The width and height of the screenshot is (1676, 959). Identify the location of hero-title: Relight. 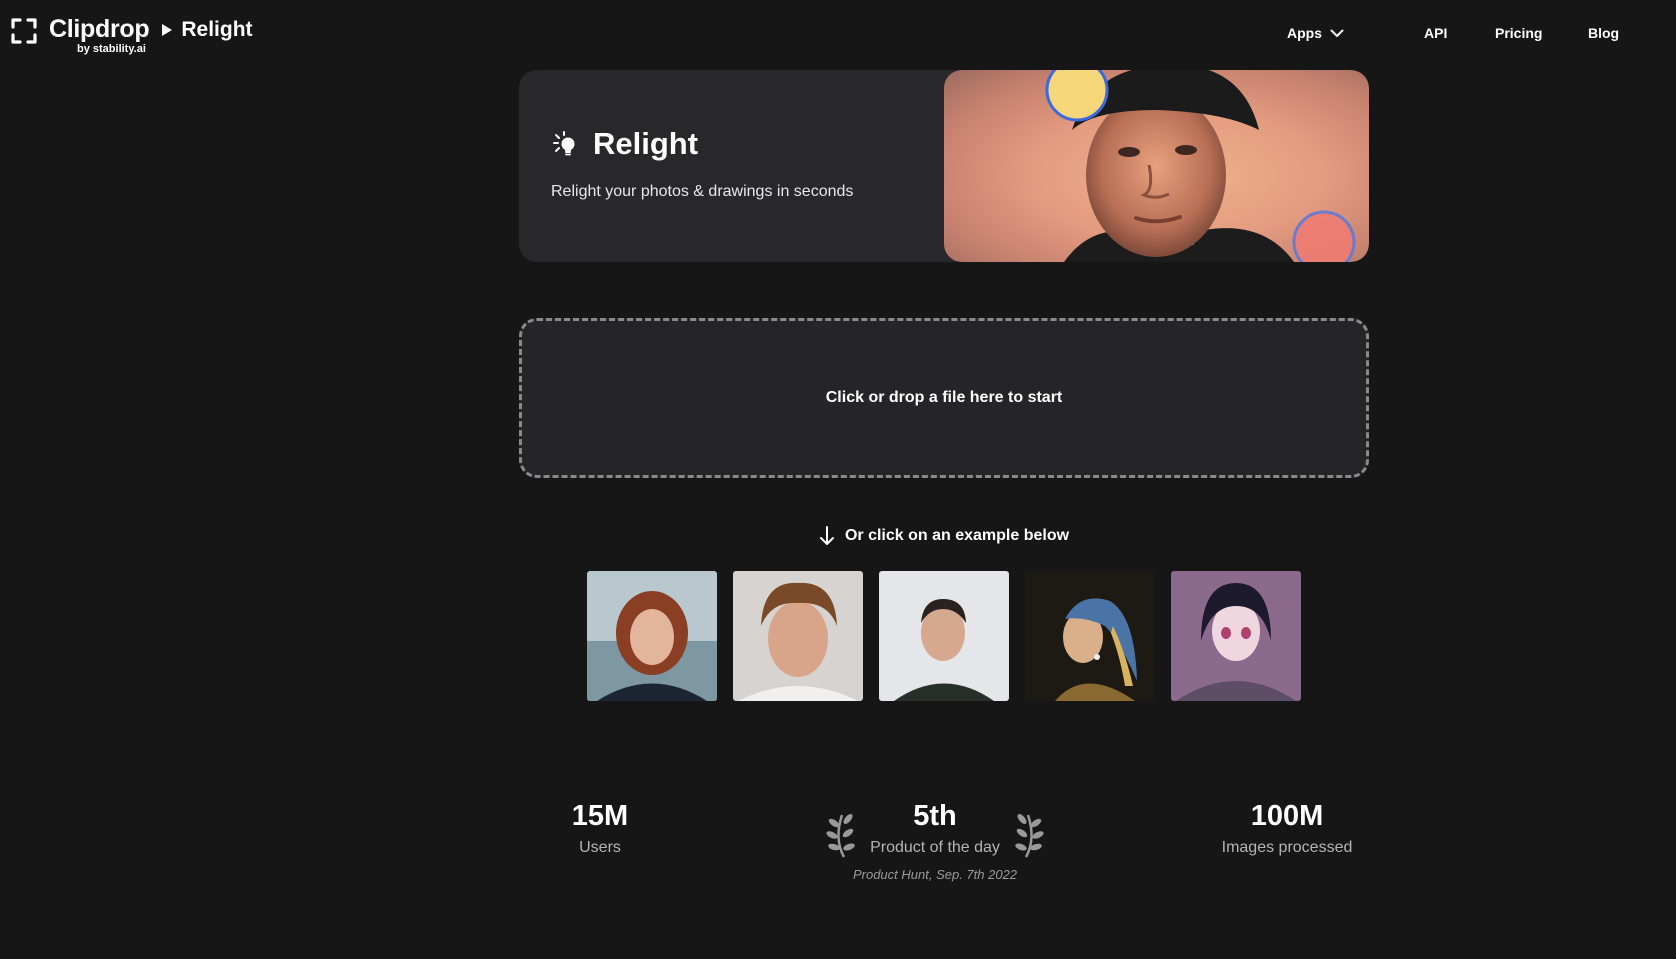
(646, 143).